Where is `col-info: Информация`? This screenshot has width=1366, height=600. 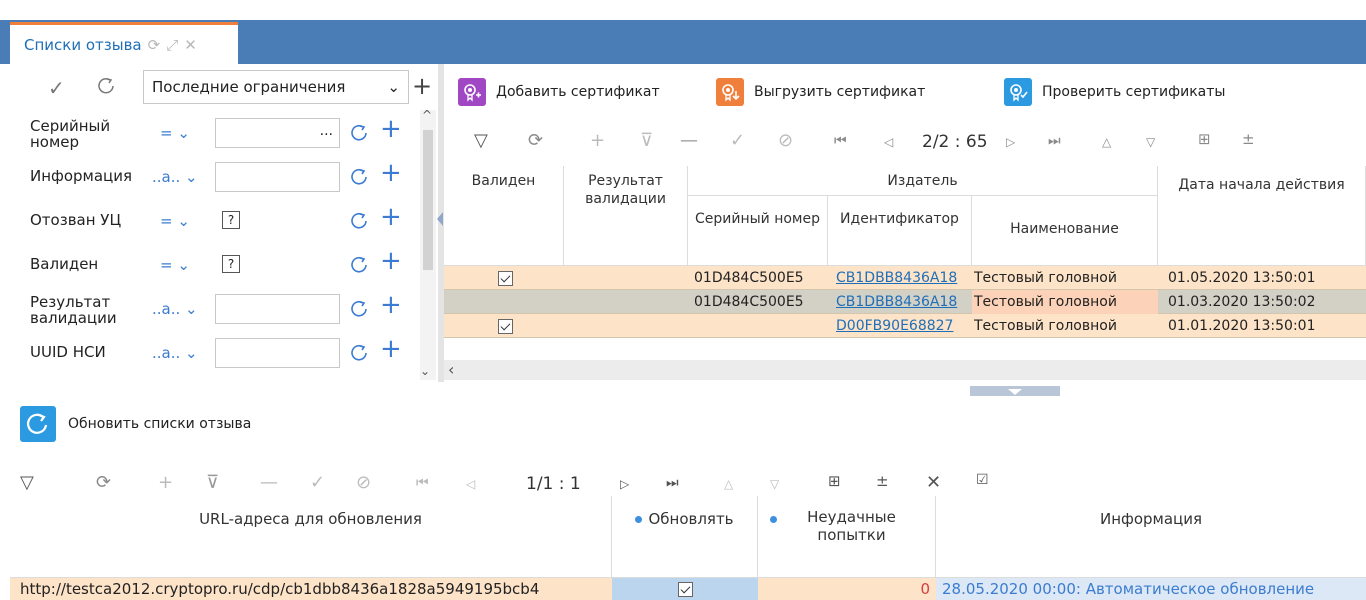
col-info: Информация is located at coordinates (1151, 537).